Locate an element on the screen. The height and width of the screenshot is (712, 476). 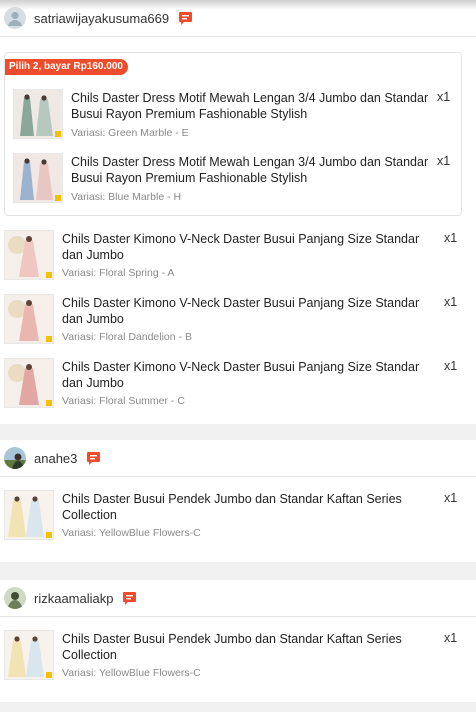
product-variant: Variasi: Floral Spring - A is located at coordinates (118, 273).